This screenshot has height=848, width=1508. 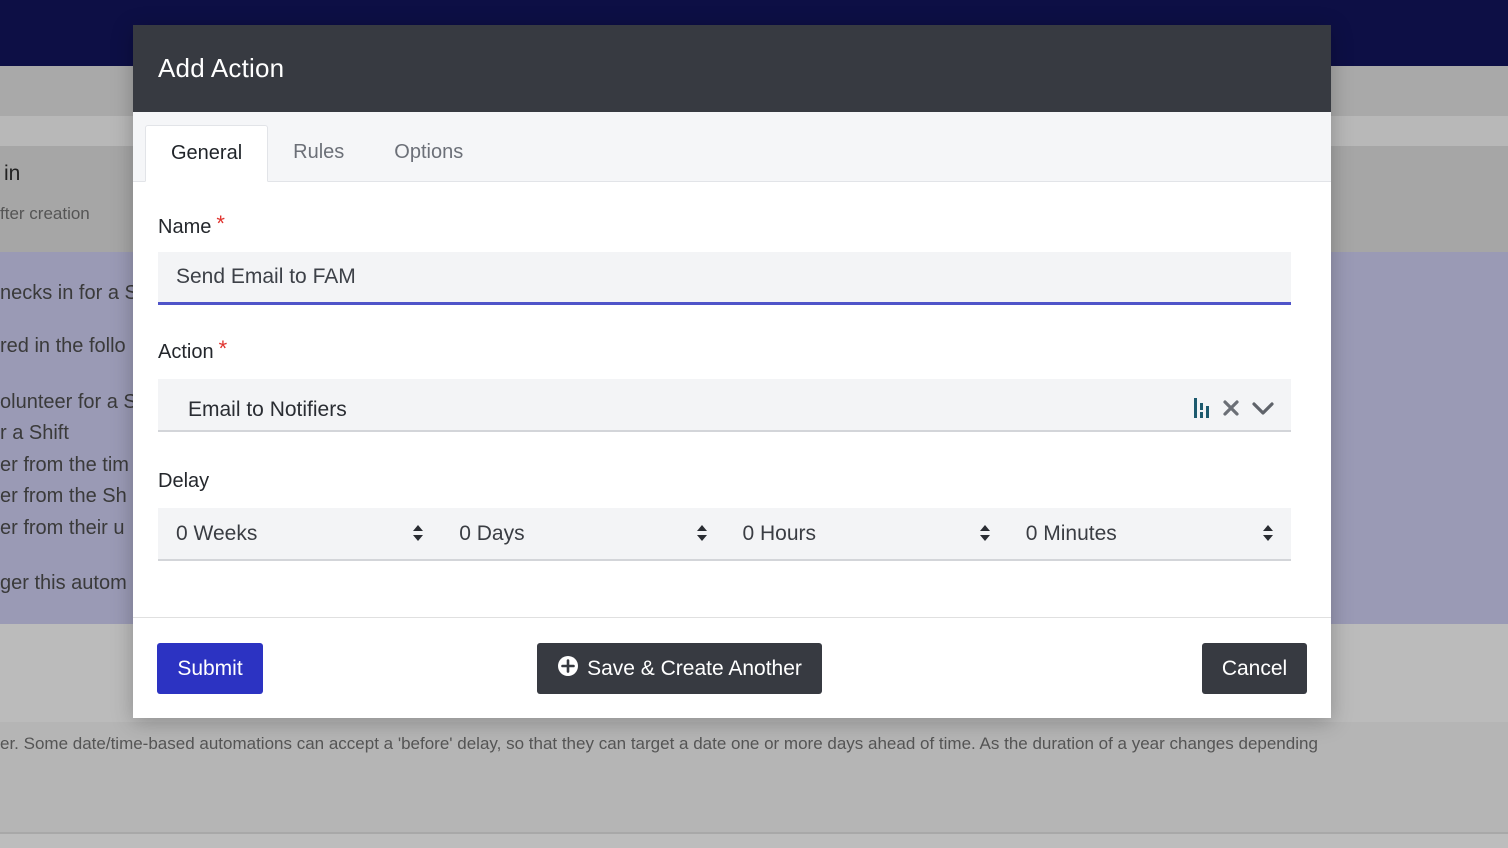 What do you see at coordinates (1202, 411) in the screenshot?
I see `bars-icon` at bounding box center [1202, 411].